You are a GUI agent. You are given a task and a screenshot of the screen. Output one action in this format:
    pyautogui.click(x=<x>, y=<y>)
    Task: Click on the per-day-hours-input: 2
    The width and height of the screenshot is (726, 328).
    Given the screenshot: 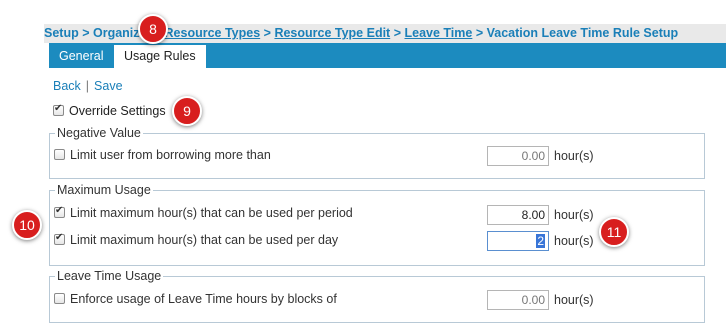 What is the action you would take?
    pyautogui.click(x=518, y=241)
    